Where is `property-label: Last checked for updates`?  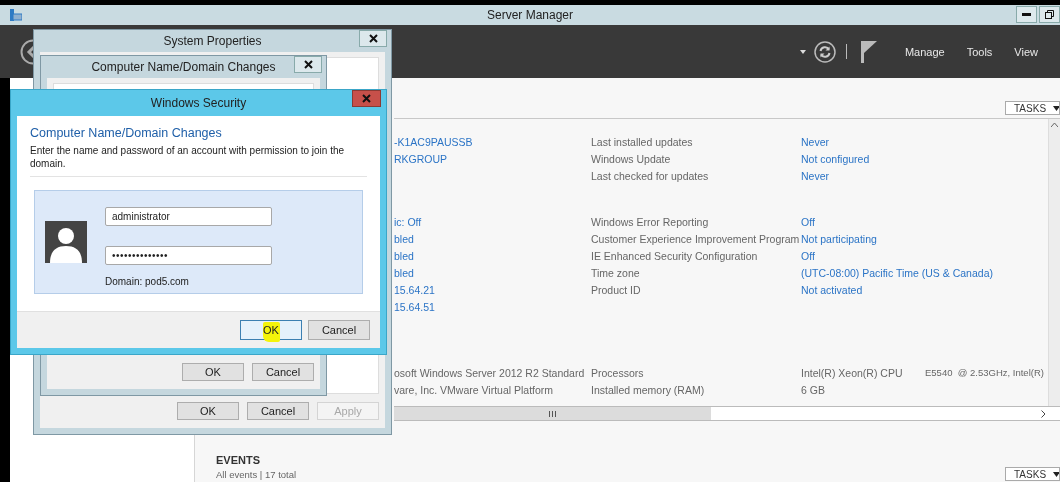
property-label: Last checked for updates is located at coordinates (650, 175).